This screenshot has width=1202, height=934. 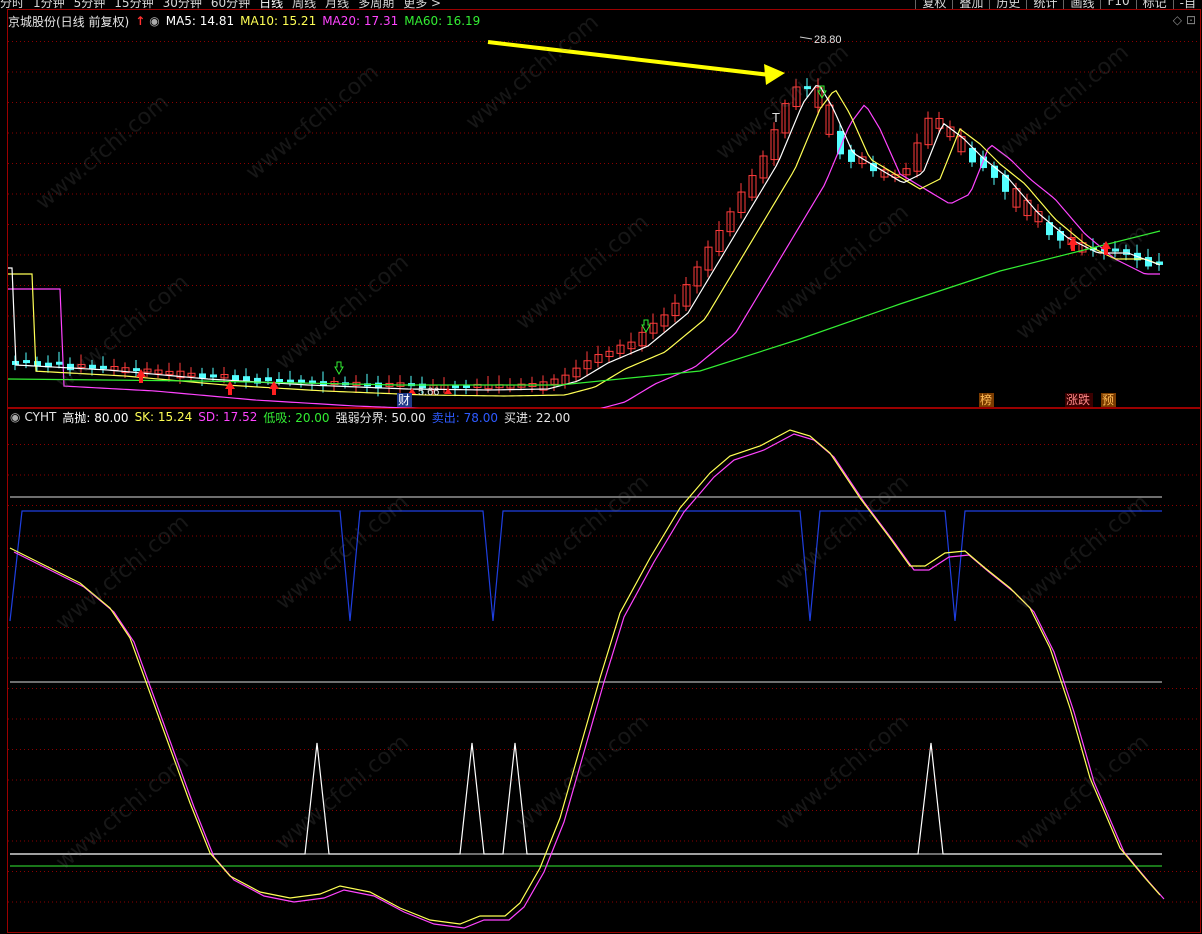 I want to click on low-buy-level: 低吸: 20.00, so click(x=296, y=417).